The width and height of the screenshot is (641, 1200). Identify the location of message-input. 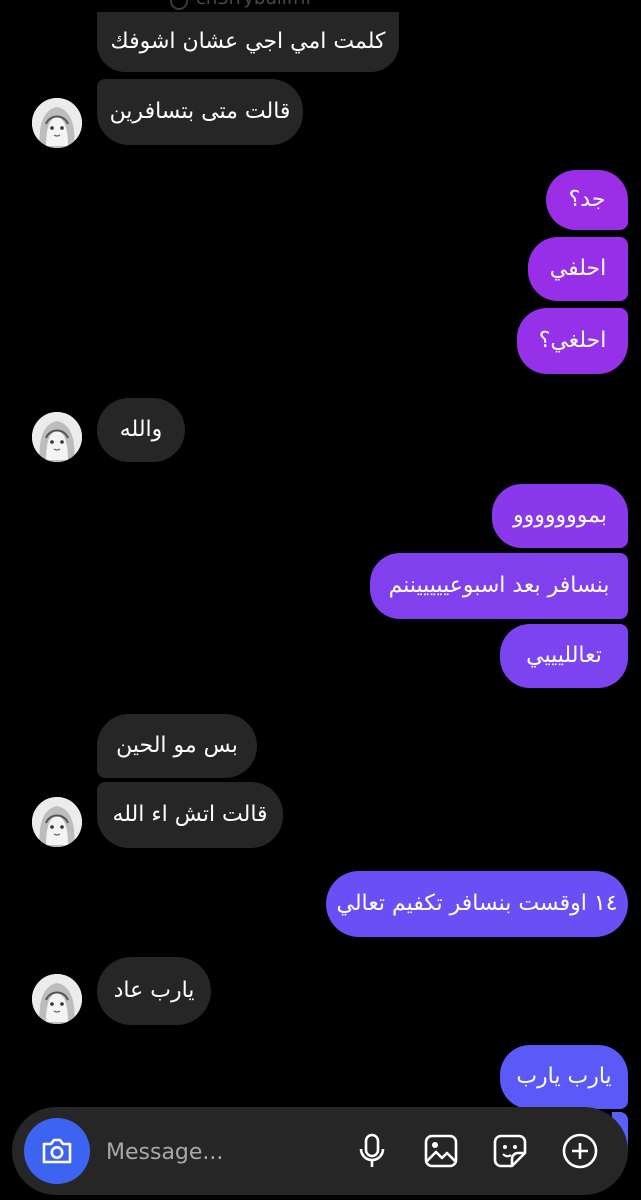
(216, 1152).